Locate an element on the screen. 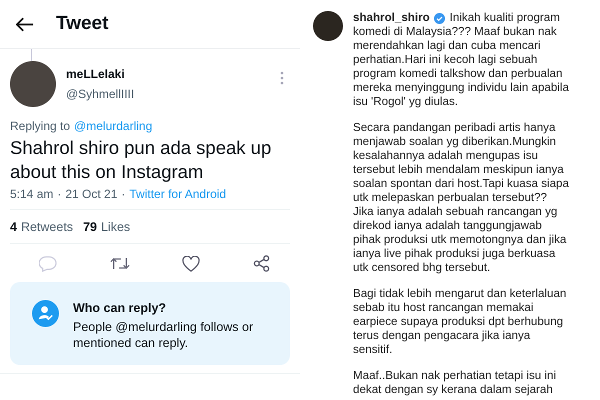  tweet-date: 21 Oct 21 is located at coordinates (91, 194).